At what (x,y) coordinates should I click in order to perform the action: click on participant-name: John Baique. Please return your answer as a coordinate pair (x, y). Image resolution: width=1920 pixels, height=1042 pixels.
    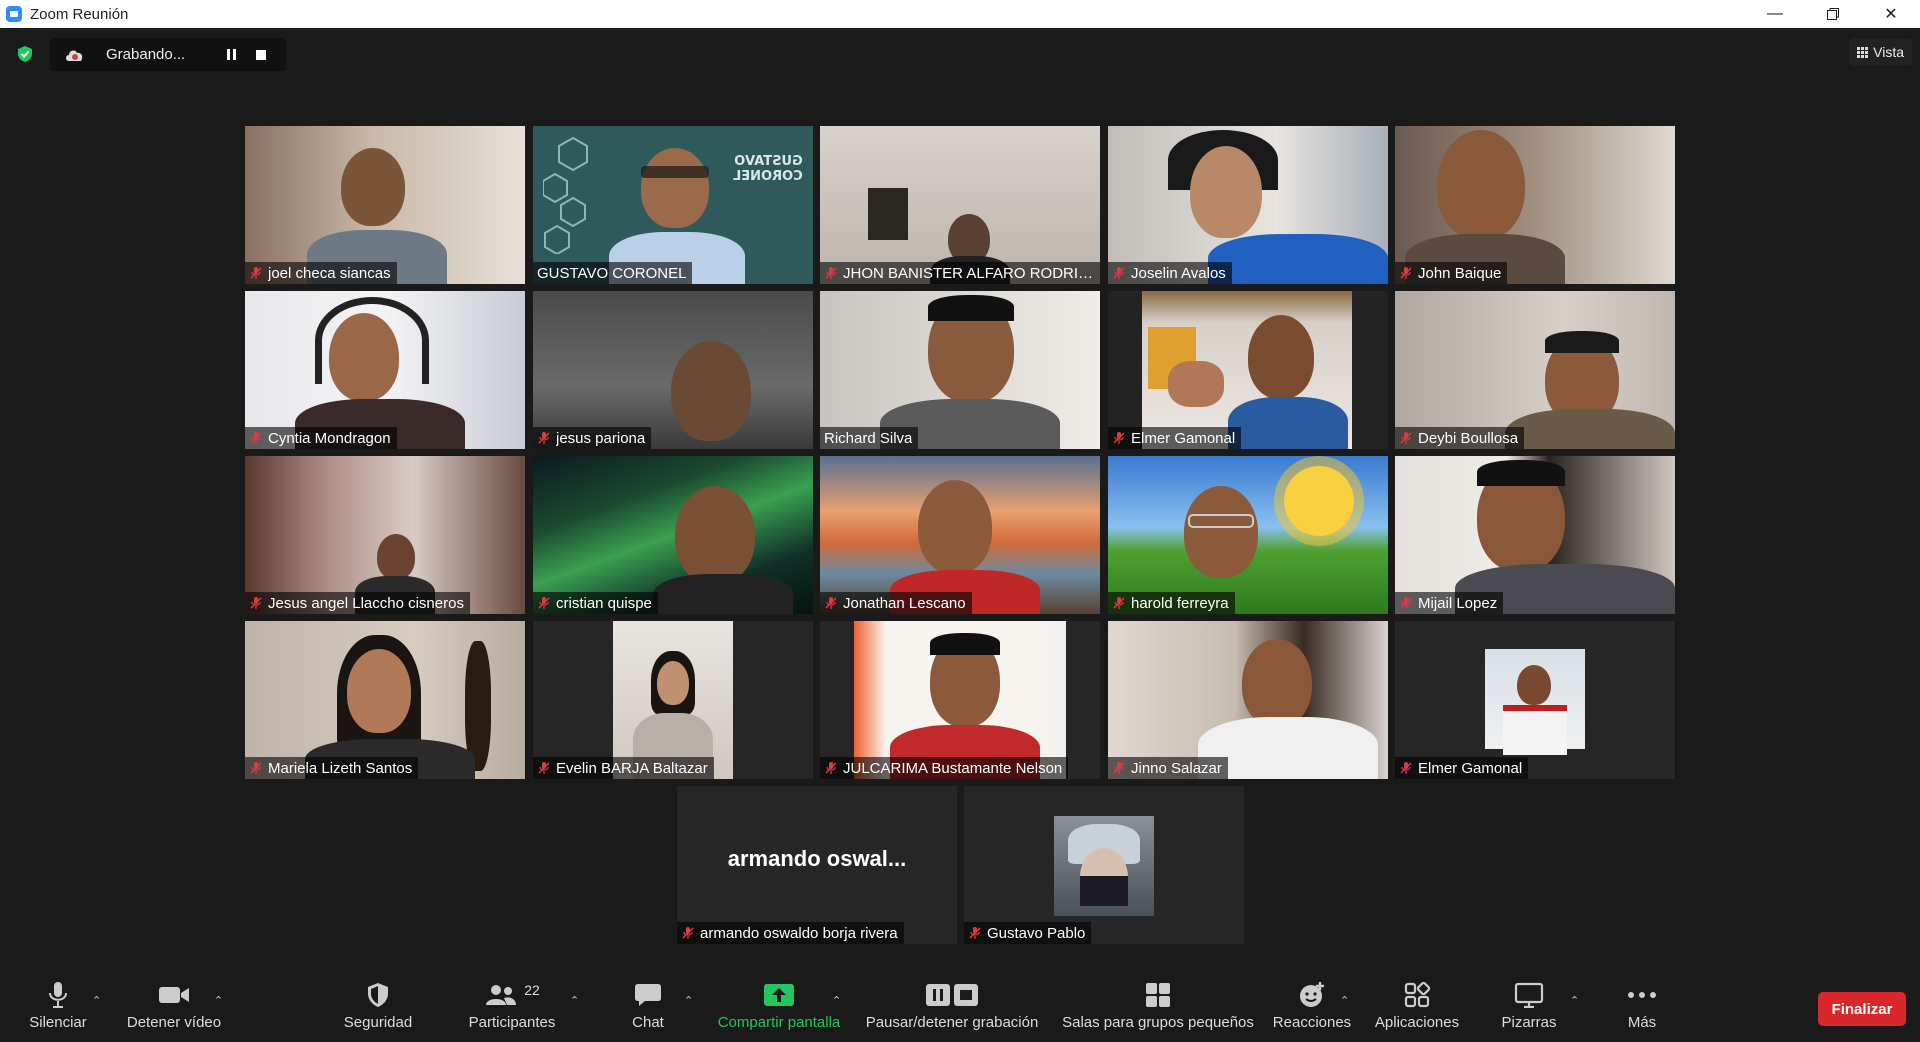
    Looking at the image, I should click on (1460, 273).